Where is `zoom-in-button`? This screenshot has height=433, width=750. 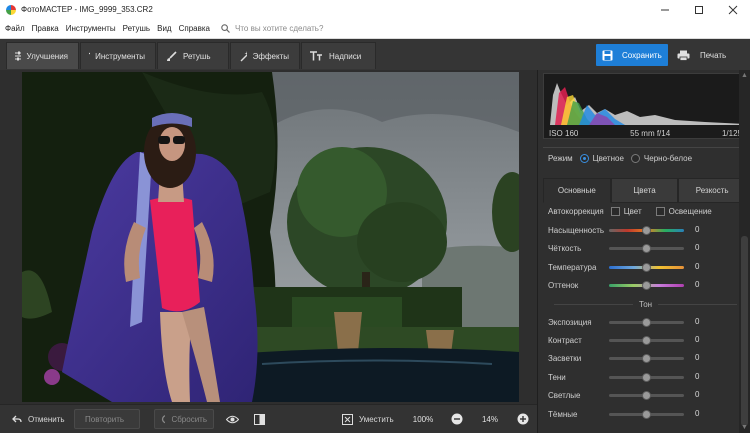 zoom-in-button is located at coordinates (523, 419).